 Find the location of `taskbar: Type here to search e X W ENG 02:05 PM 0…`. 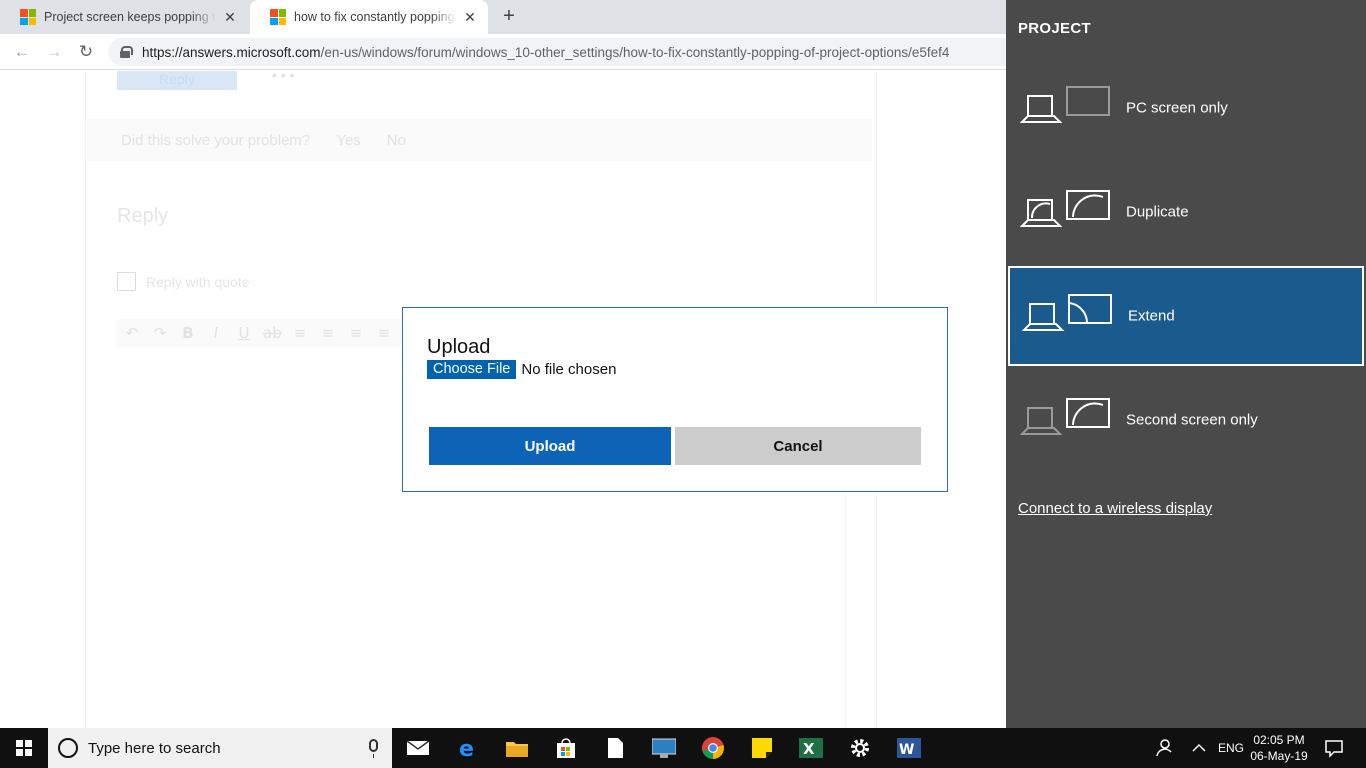

taskbar: Type here to search e X W ENG 02:05 PM 0… is located at coordinates (683, 748).